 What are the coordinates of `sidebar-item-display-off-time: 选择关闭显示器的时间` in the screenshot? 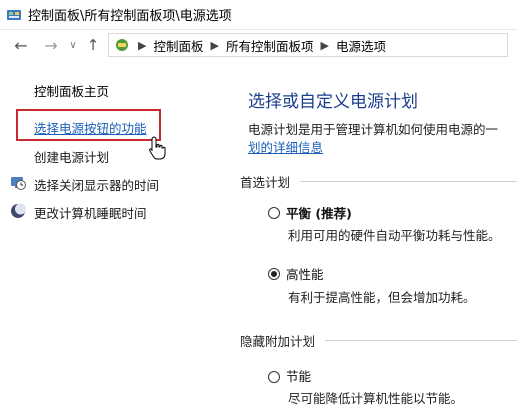 It's located at (96, 184).